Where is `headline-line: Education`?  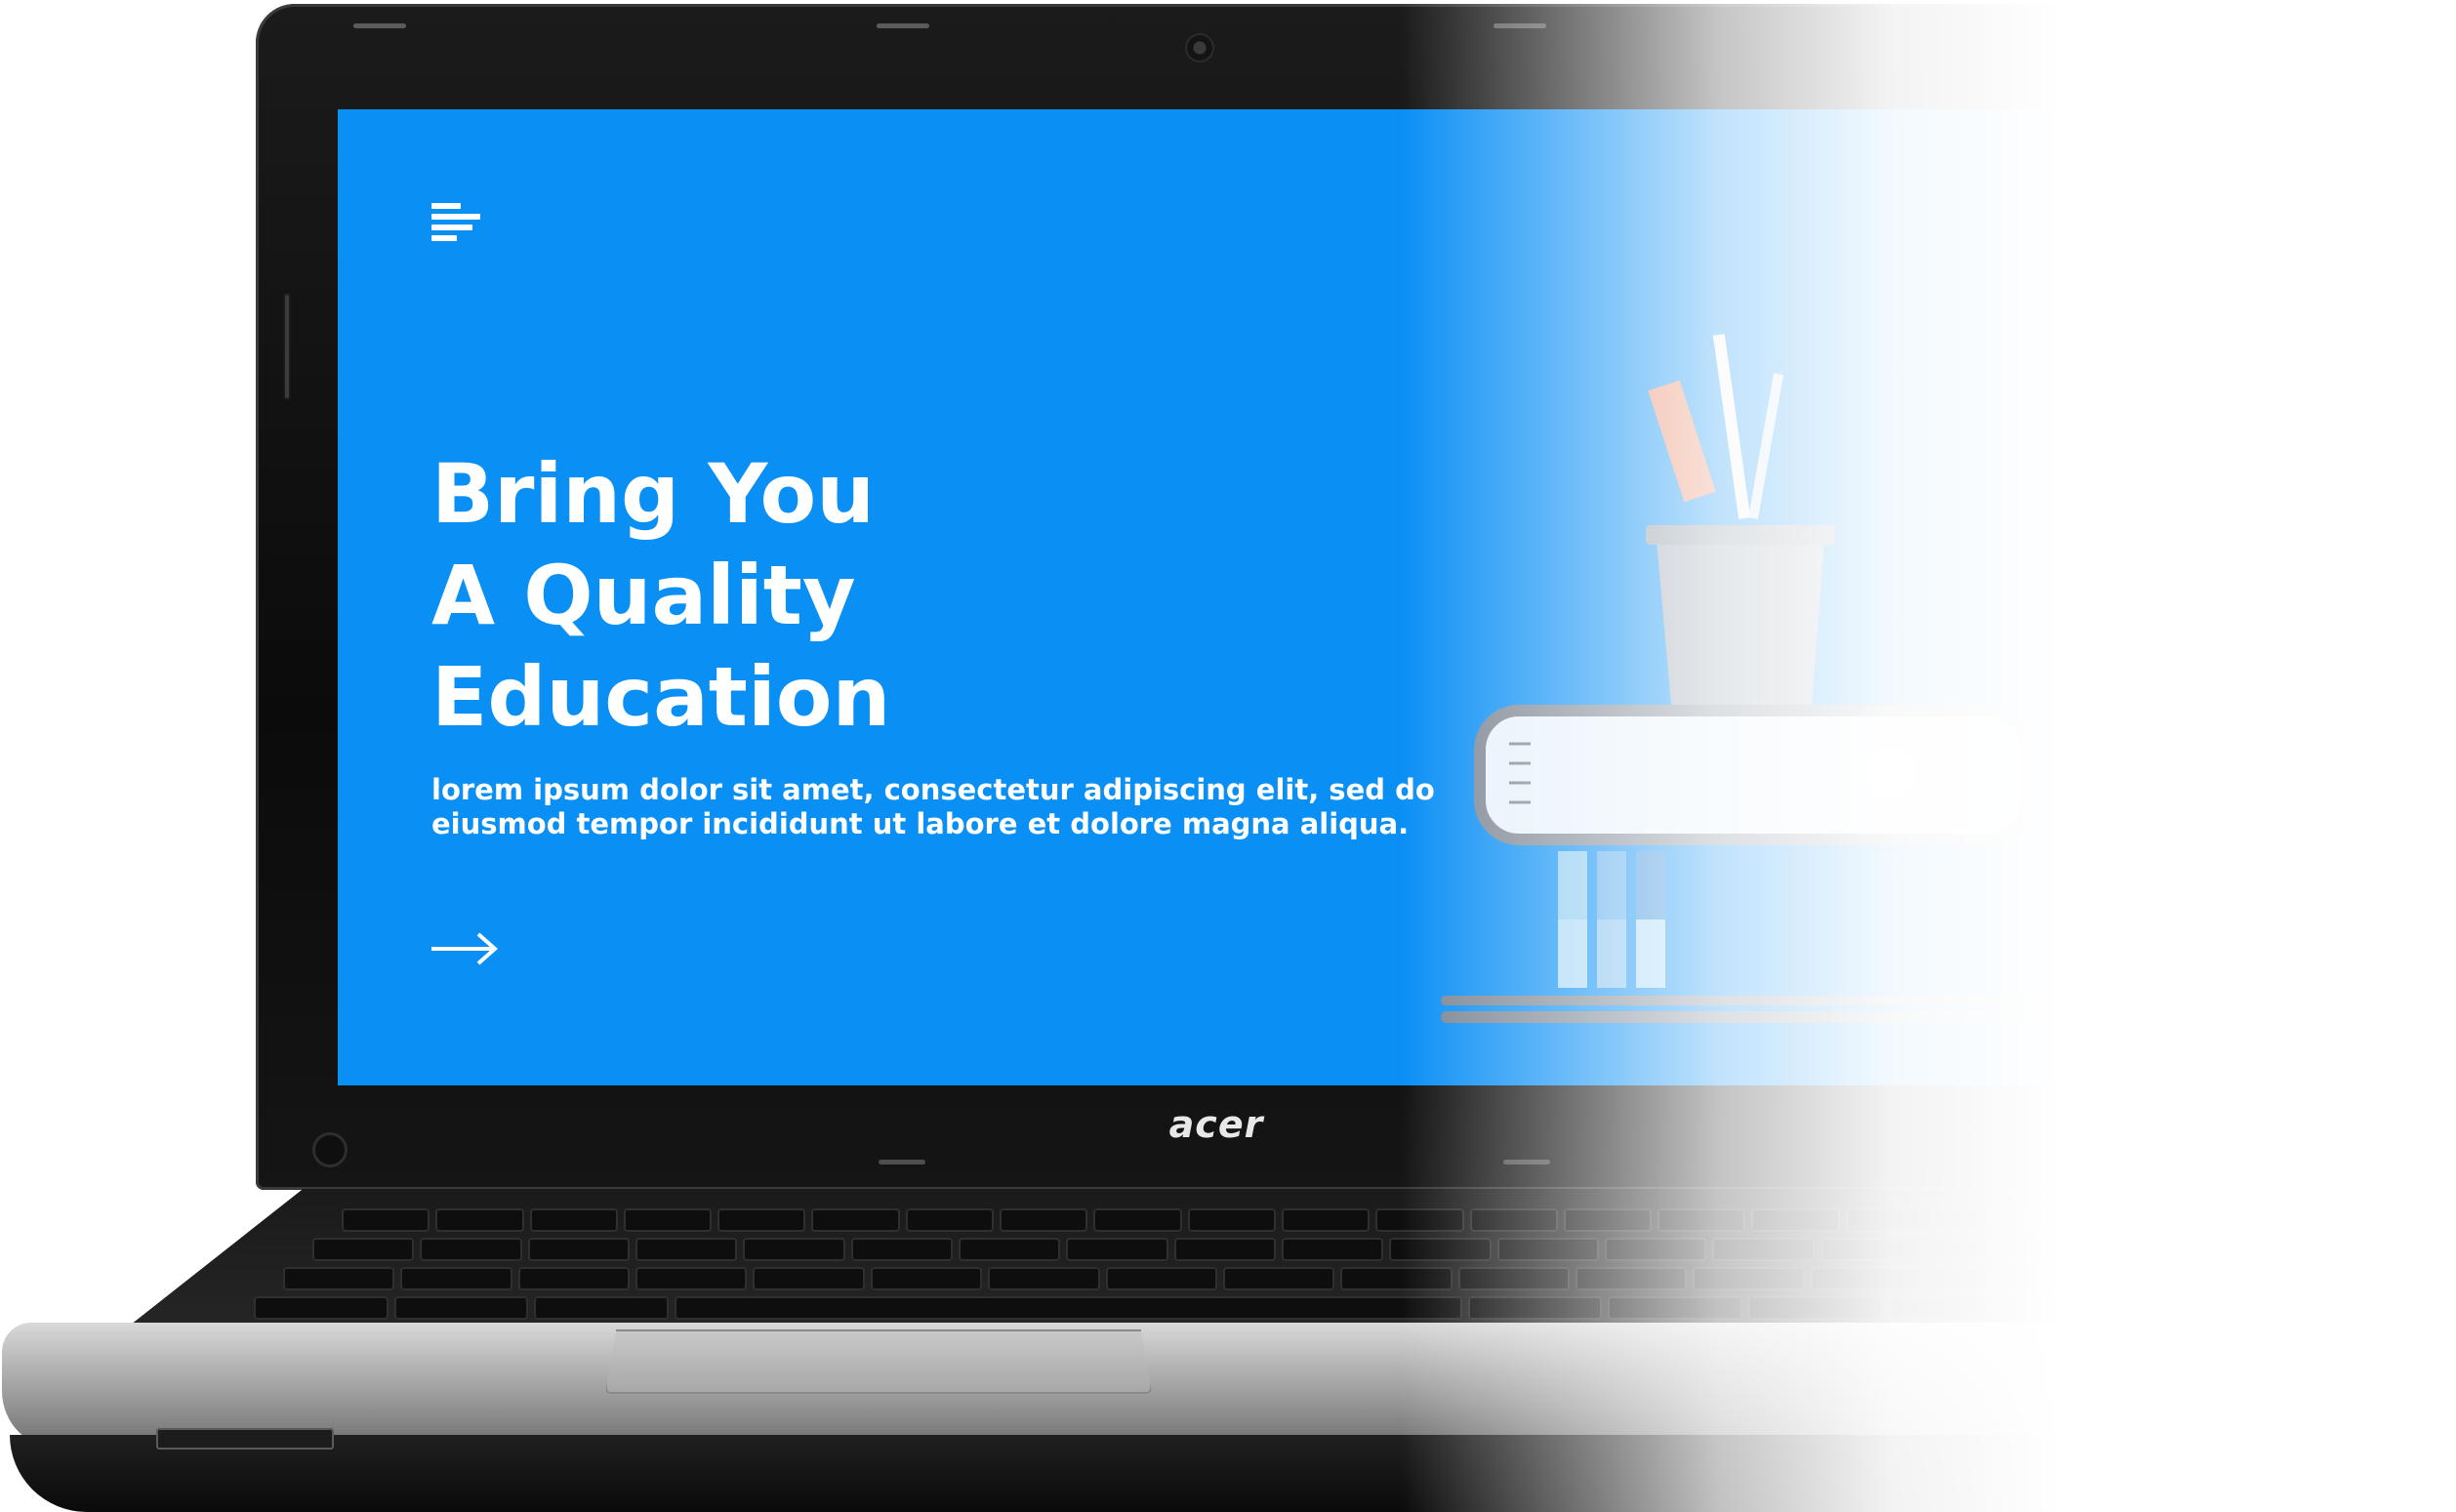 headline-line: Education is located at coordinates (661, 697).